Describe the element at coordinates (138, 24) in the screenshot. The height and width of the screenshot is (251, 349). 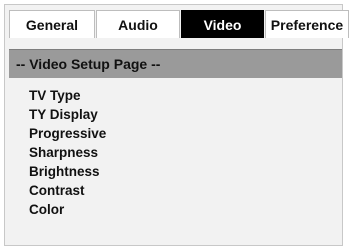
I see `tab-audio: Audio` at that location.